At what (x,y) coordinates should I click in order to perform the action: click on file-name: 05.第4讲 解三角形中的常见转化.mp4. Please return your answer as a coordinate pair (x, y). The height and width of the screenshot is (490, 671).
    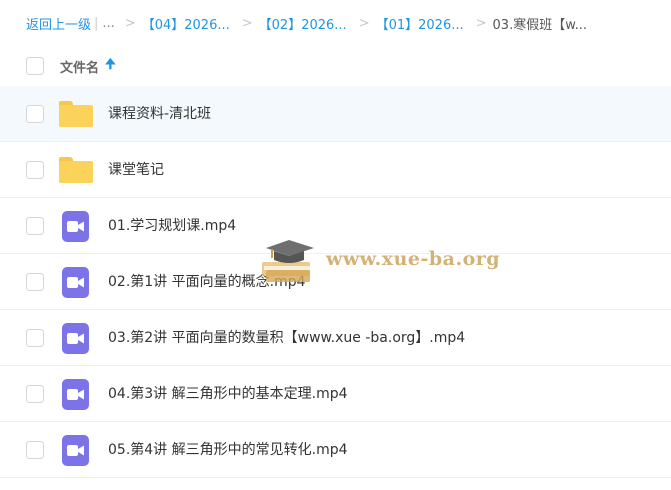
    Looking at the image, I should click on (228, 450).